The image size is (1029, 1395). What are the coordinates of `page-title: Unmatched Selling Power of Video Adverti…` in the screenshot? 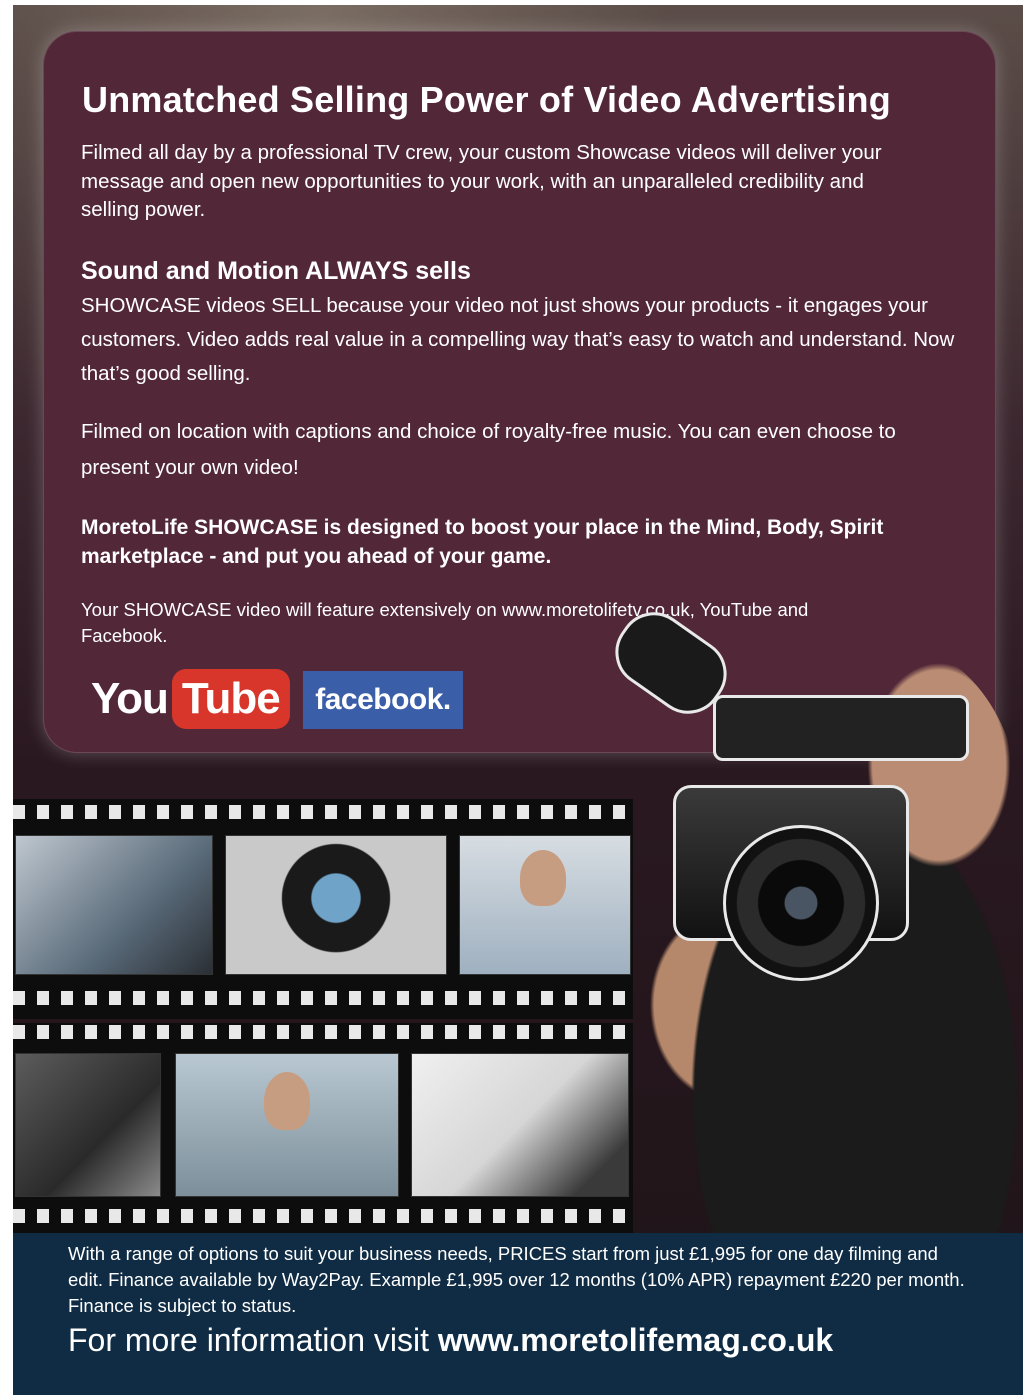 It's located at (486, 99).